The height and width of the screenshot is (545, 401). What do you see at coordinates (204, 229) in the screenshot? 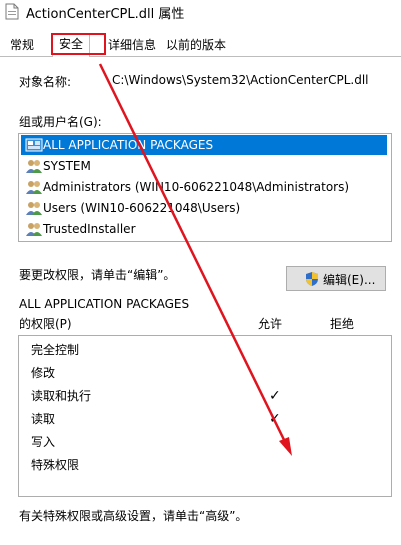
I see `group-item-trustedinstaller: TrustedInstaller` at bounding box center [204, 229].